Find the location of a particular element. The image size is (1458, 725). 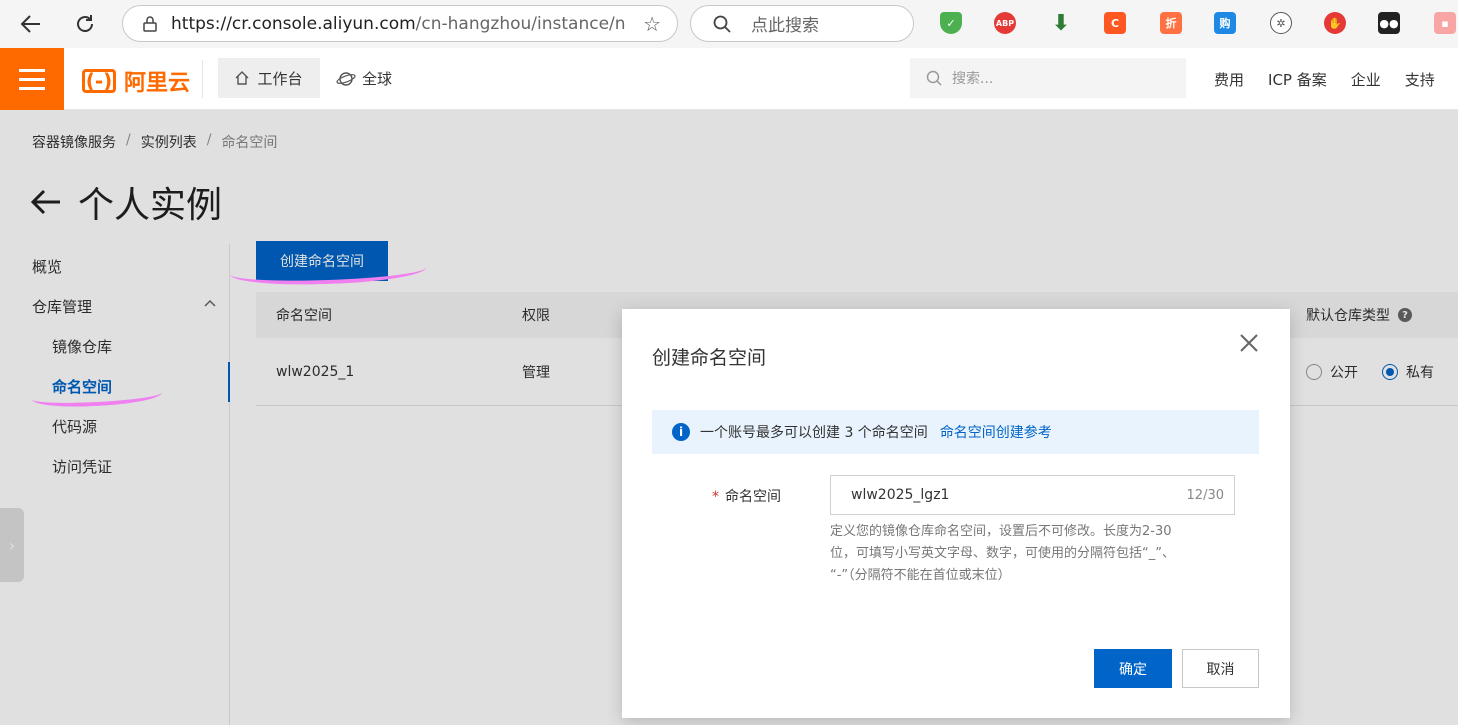

glasses-extension-icon: ●● is located at coordinates (1389, 23).